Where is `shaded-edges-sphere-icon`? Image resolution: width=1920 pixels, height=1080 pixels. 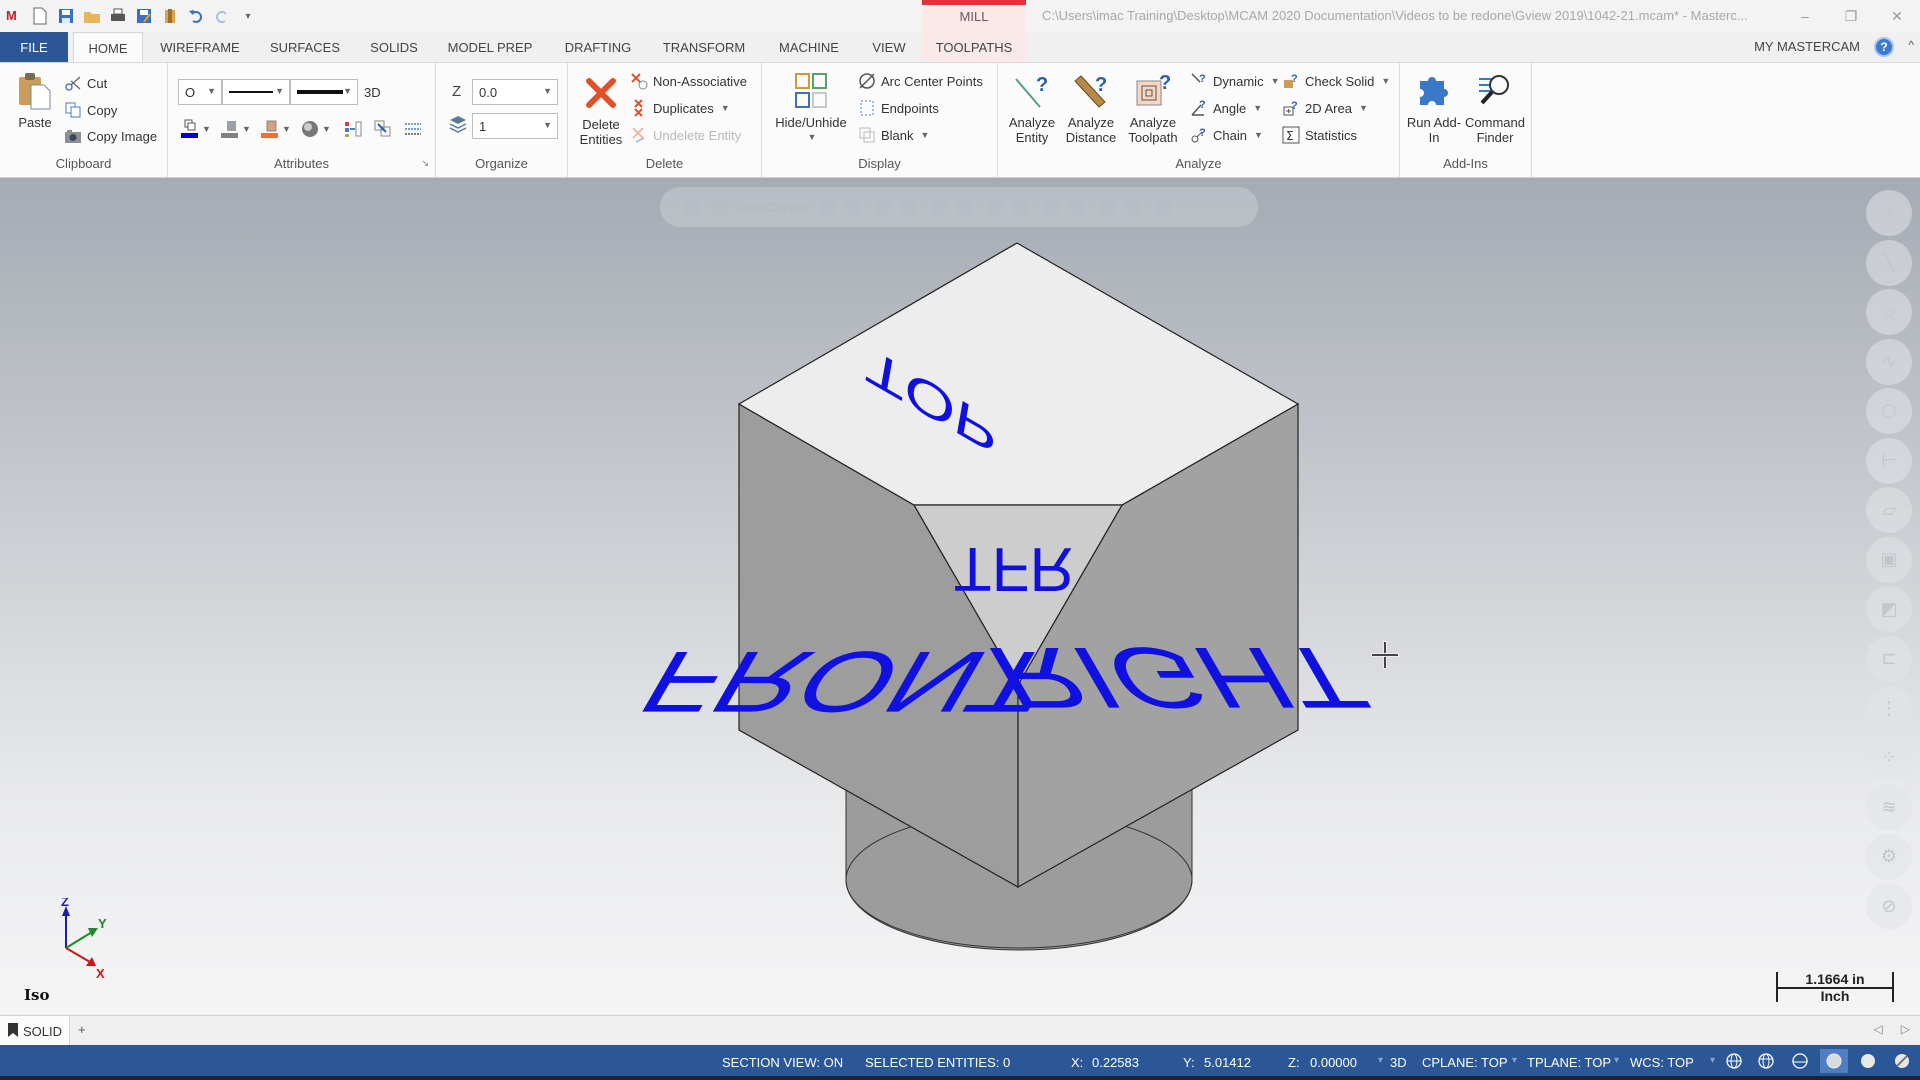
shaded-edges-sphere-icon is located at coordinates (1868, 1061).